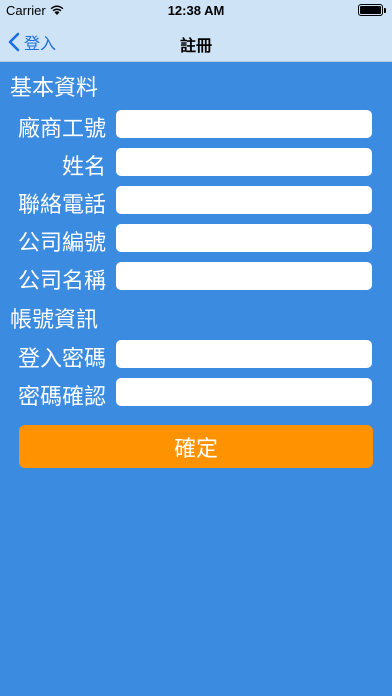 This screenshot has height=696, width=392. I want to click on label-vendor-id: 廠商工號, so click(61, 129).